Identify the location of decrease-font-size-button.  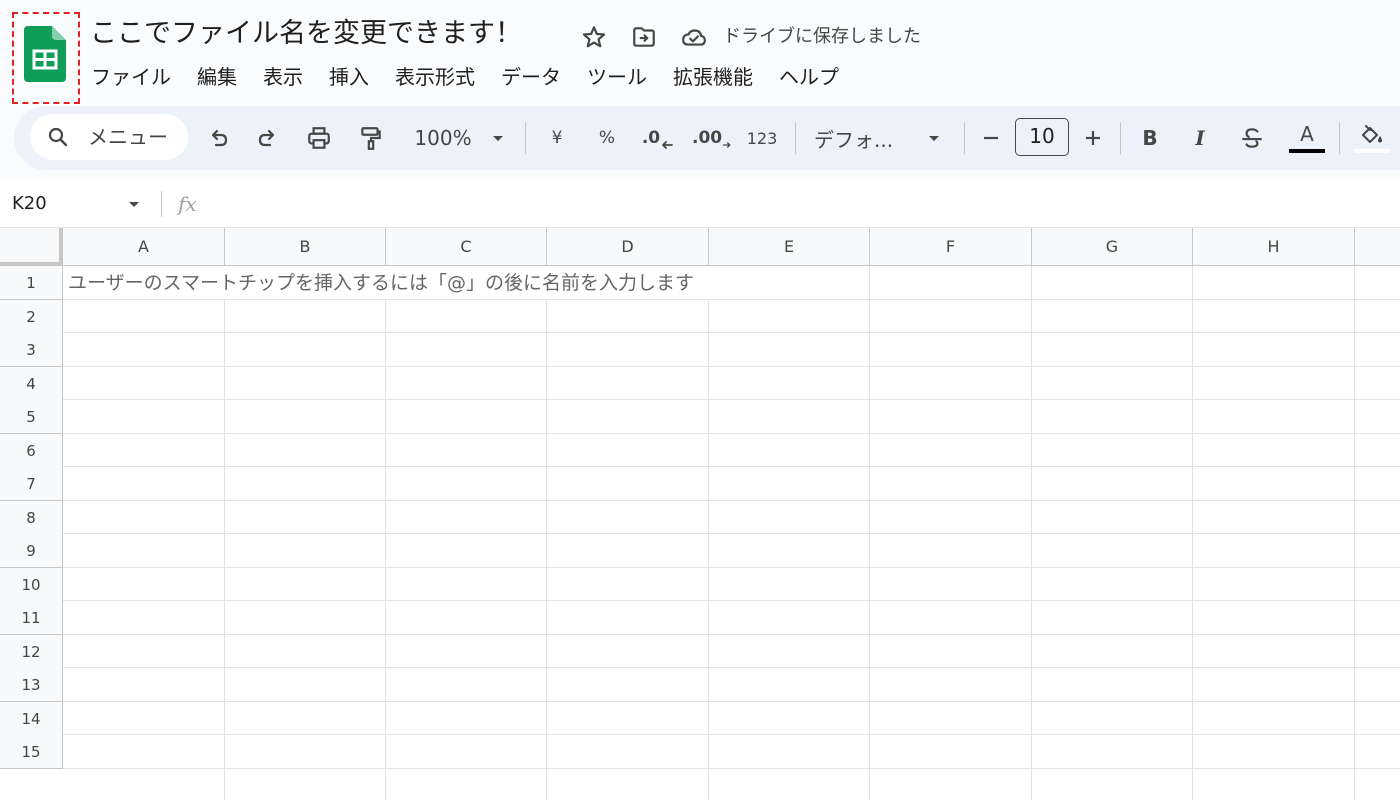
(991, 138).